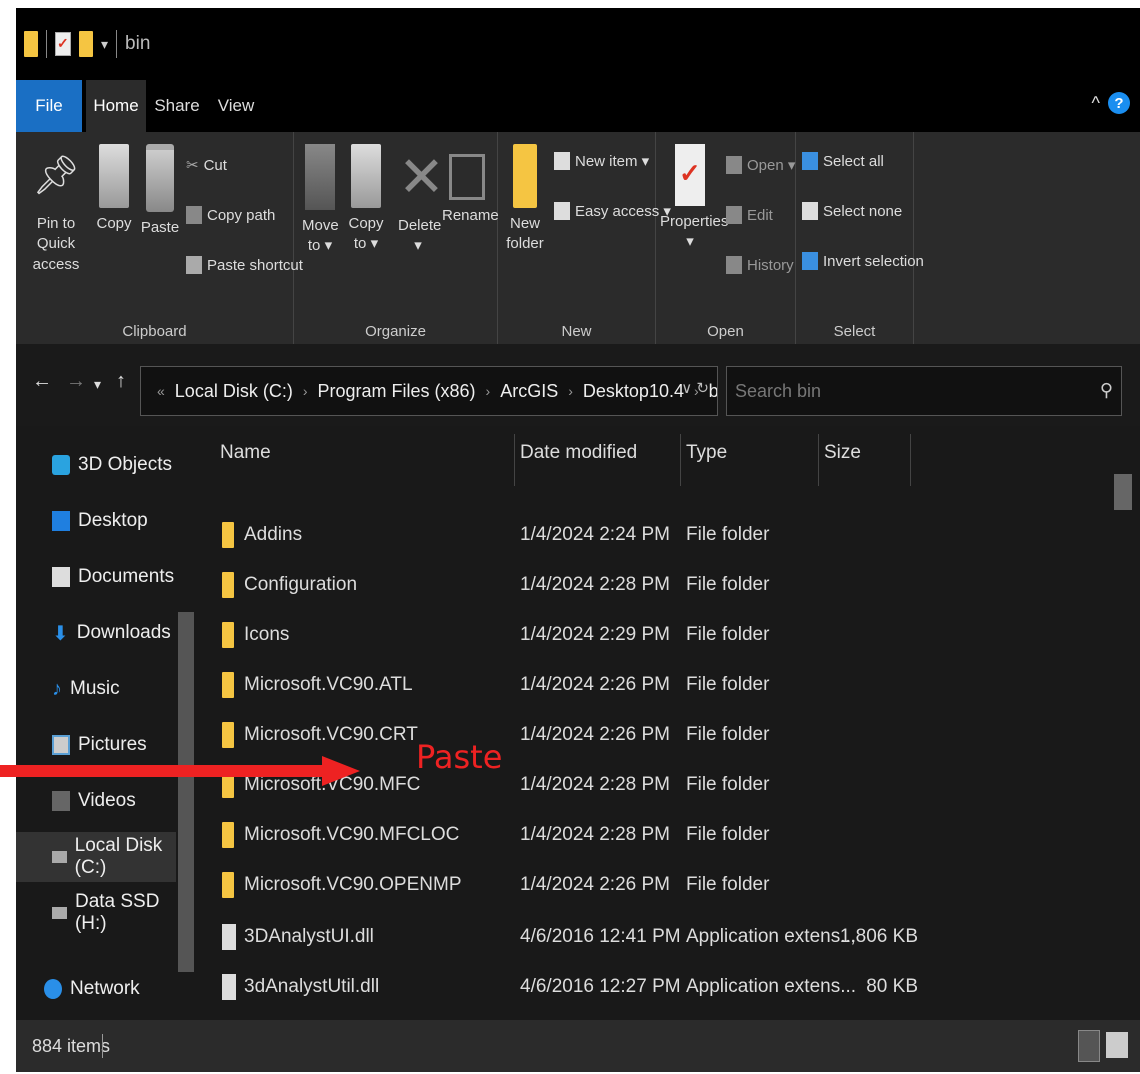 The image size is (1140, 1074). Describe the element at coordinates (690, 242) in the screenshot. I see `properties-dropdown: ▾` at that location.